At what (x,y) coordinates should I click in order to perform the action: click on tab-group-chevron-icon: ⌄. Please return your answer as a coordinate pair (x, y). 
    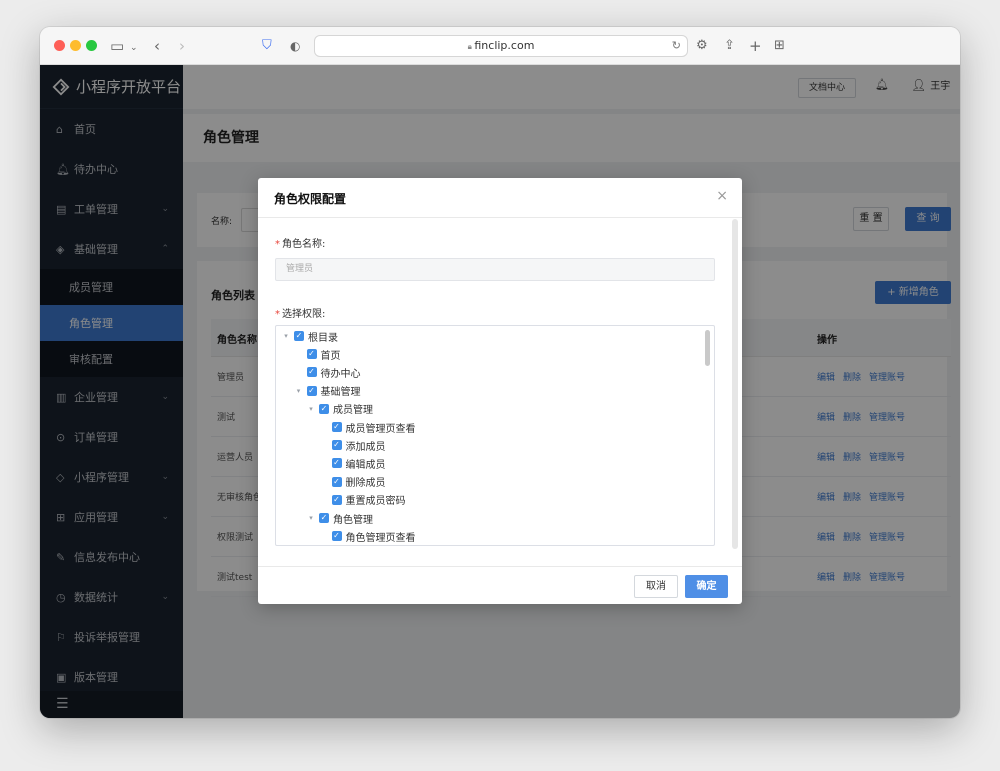
    Looking at the image, I should click on (134, 48).